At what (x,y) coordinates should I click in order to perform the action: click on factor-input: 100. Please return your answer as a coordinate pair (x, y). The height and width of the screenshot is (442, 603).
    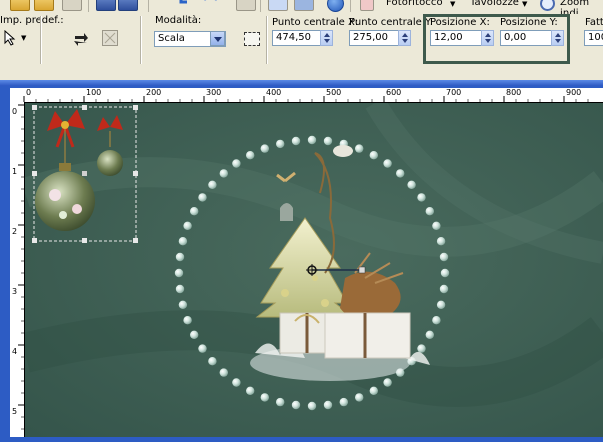
    Looking at the image, I should click on (593, 38).